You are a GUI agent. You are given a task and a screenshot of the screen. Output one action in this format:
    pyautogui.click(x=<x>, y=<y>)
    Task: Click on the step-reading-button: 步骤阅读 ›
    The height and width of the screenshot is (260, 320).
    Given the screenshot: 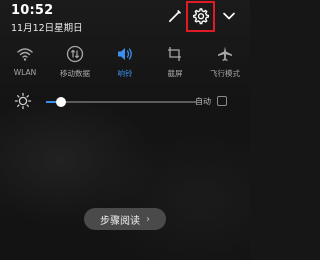 What is the action you would take?
    pyautogui.click(x=125, y=219)
    